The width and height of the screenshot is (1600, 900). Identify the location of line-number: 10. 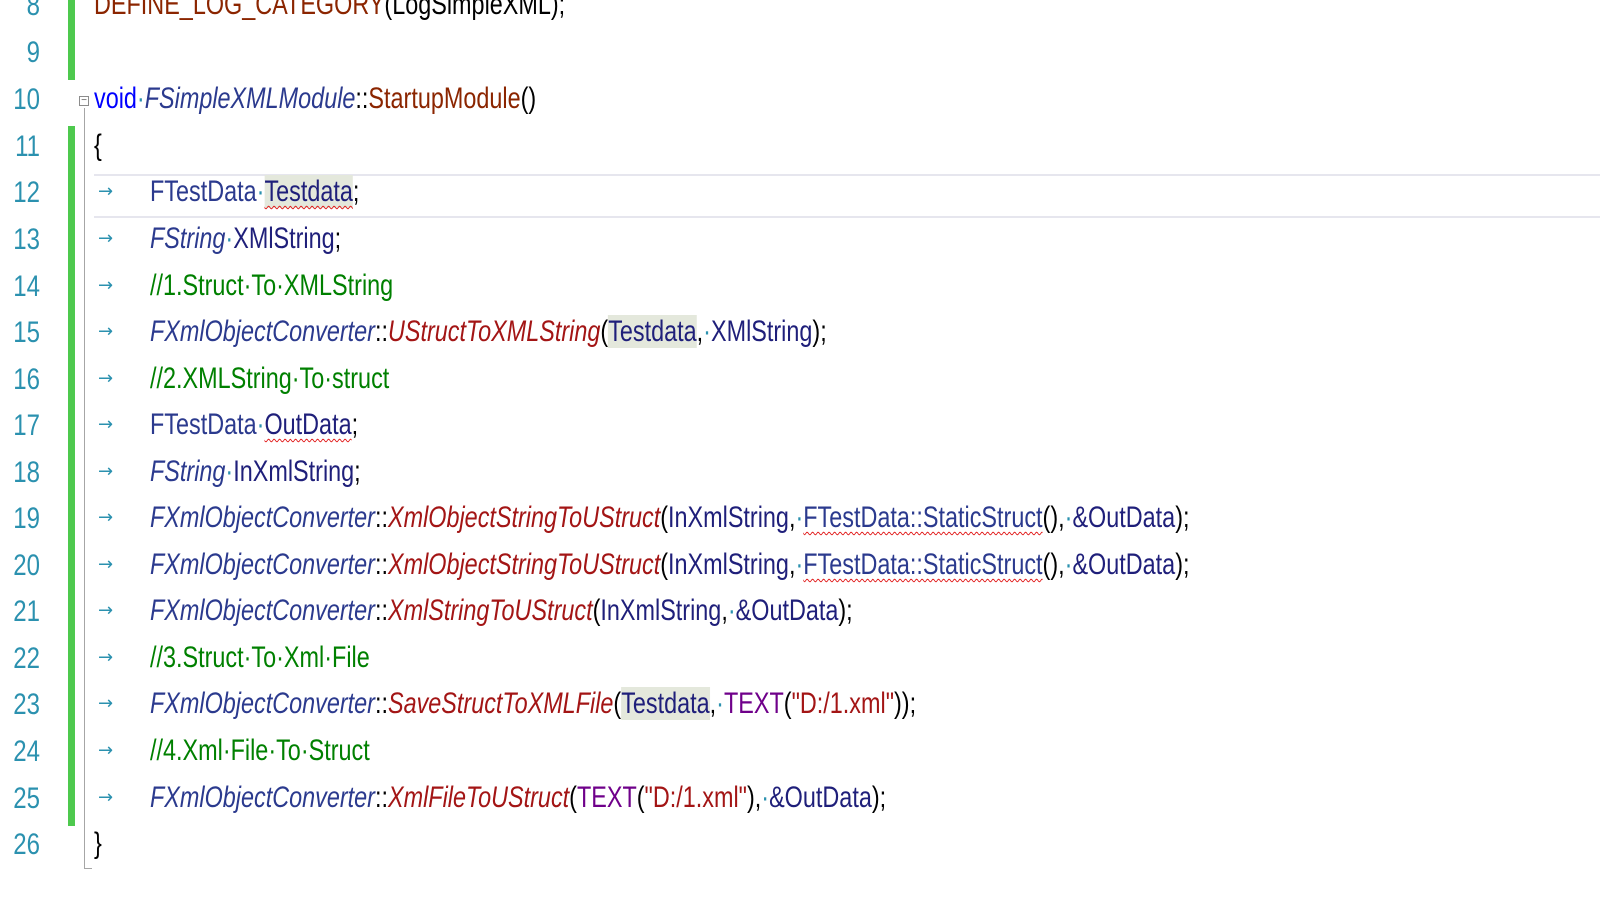
(27, 99).